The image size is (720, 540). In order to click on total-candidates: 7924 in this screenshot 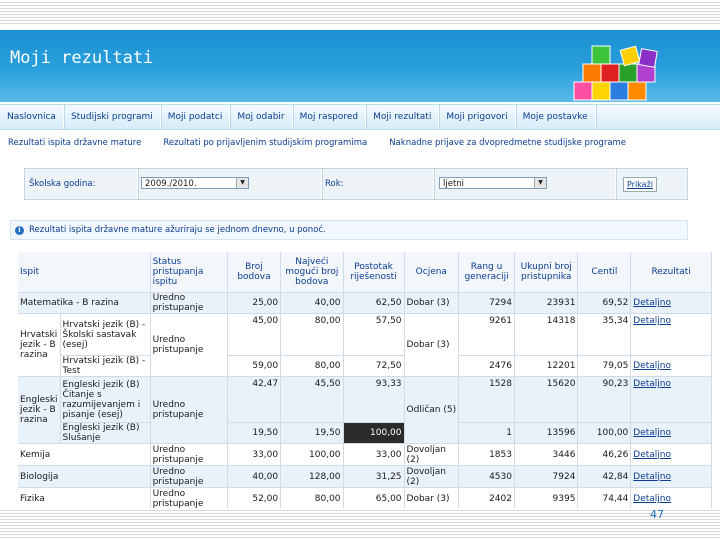, I will do `click(546, 476)`.